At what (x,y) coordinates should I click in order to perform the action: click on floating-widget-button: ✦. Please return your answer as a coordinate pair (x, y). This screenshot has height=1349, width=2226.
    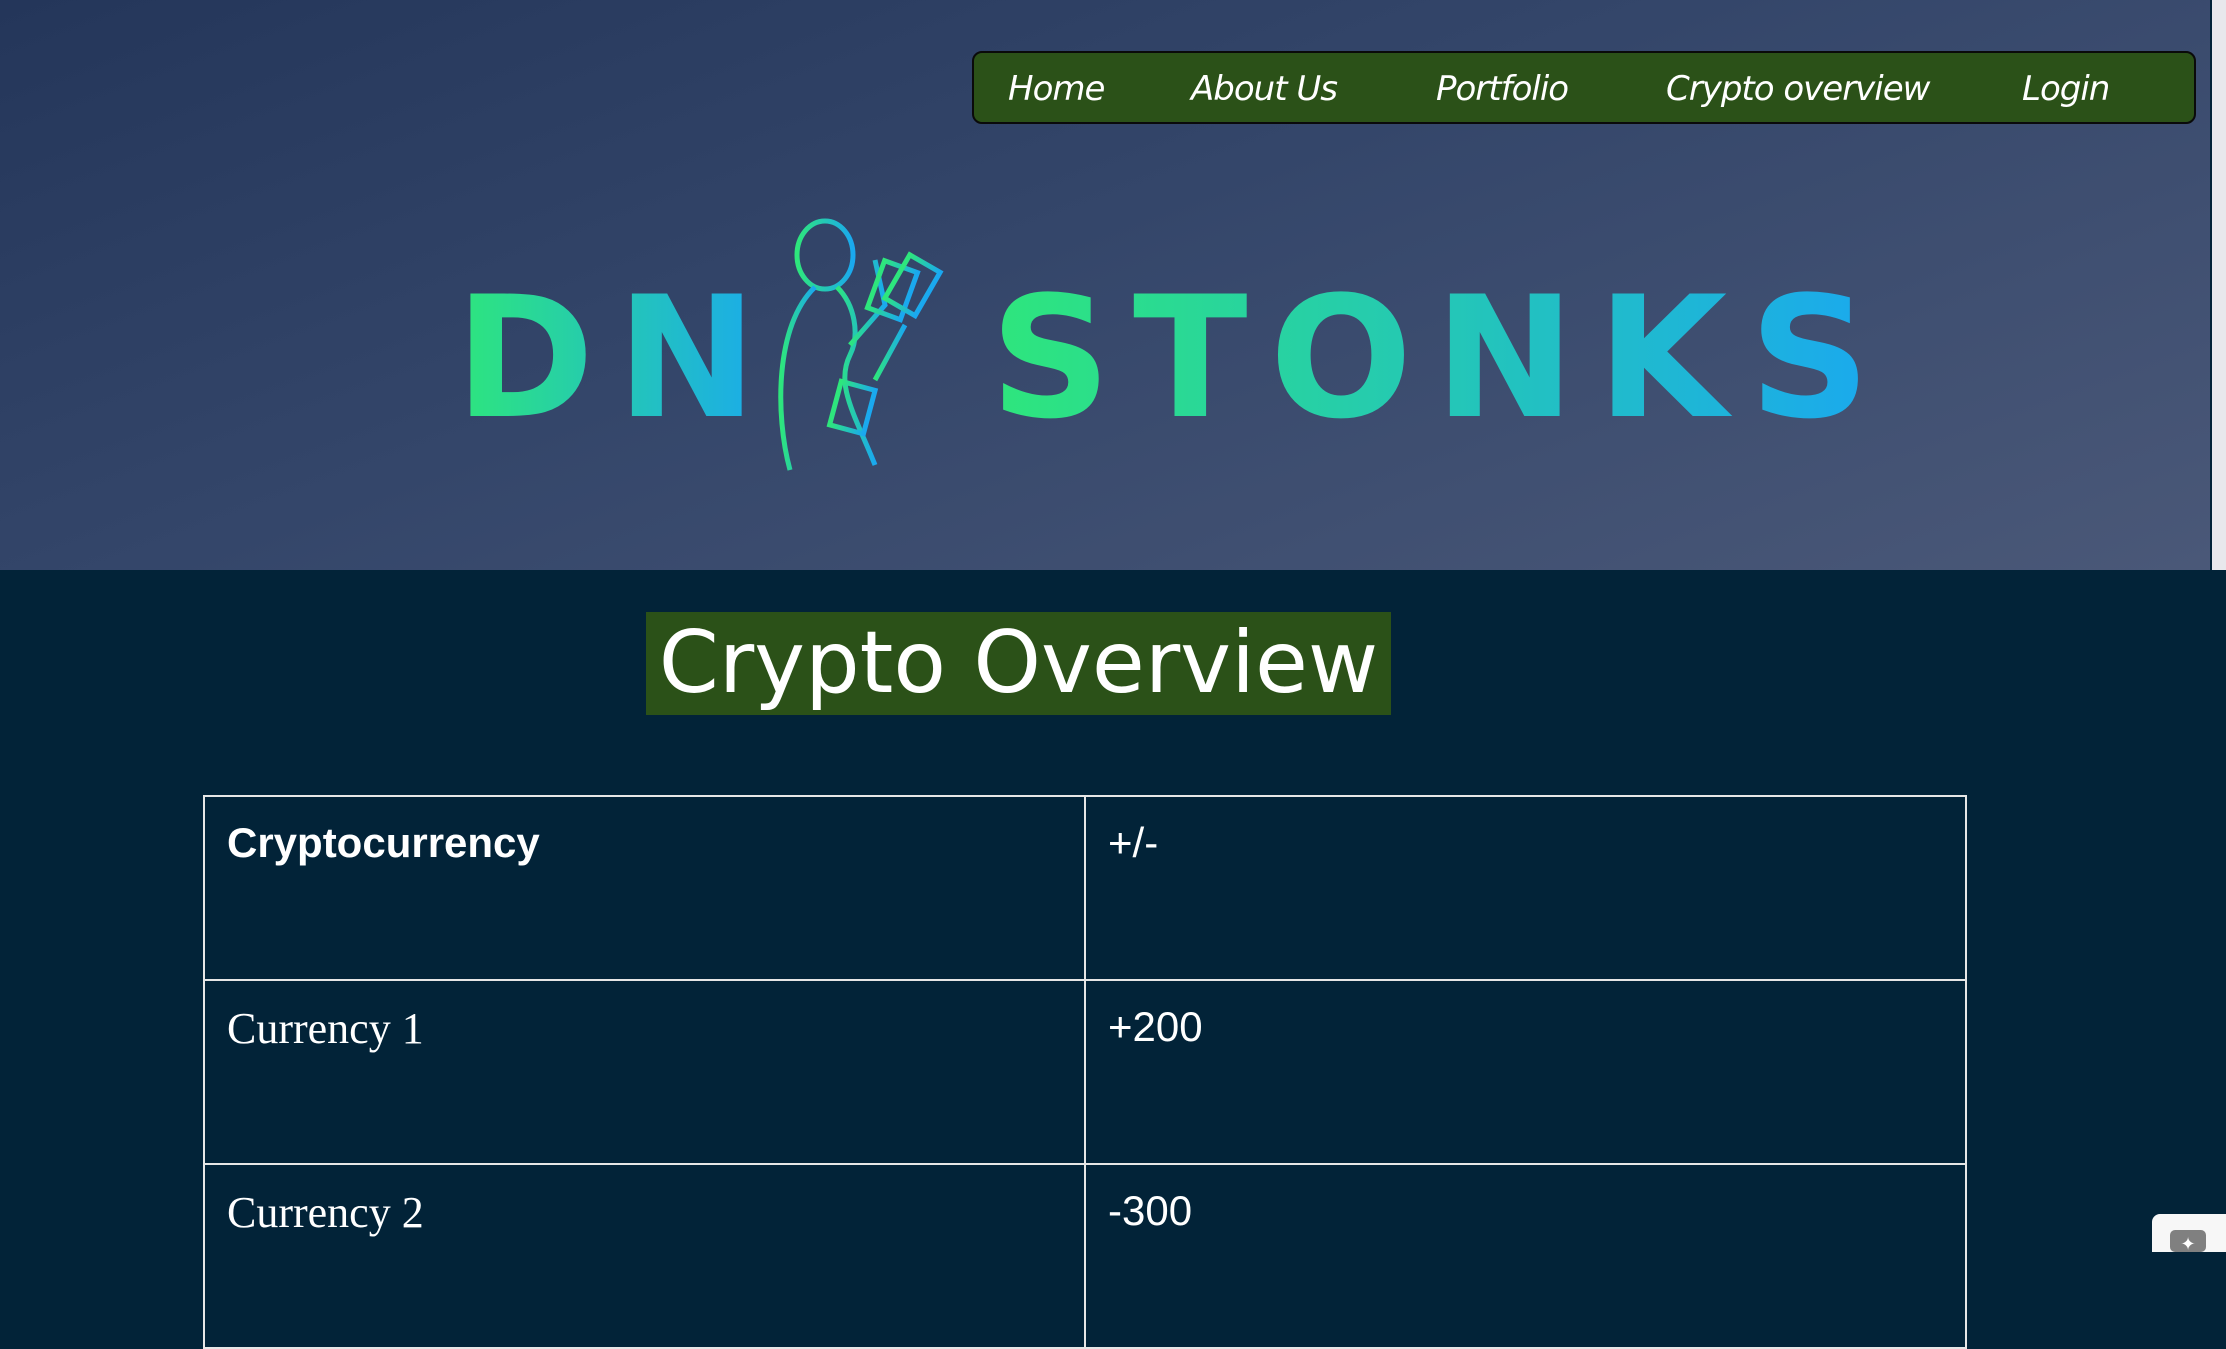
    Looking at the image, I should click on (2189, 1234).